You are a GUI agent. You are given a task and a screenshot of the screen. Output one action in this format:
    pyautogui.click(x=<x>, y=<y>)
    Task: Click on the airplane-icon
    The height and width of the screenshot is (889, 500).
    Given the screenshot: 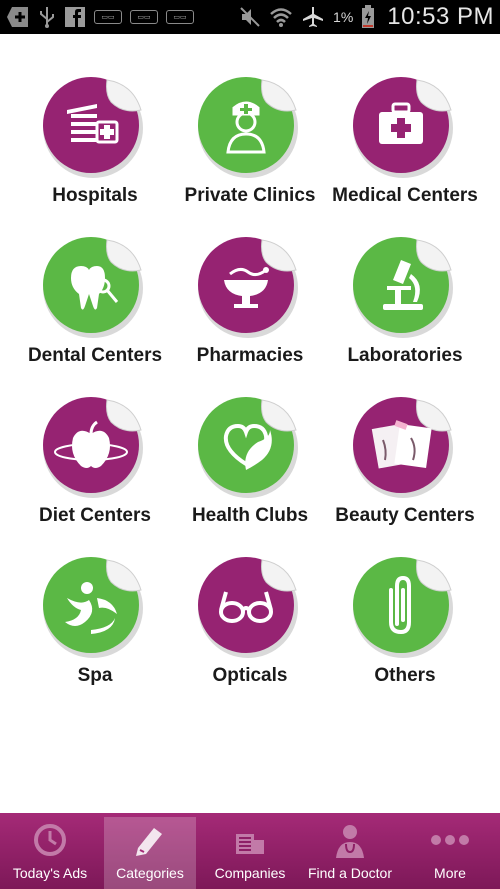 What is the action you would take?
    pyautogui.click(x=313, y=17)
    